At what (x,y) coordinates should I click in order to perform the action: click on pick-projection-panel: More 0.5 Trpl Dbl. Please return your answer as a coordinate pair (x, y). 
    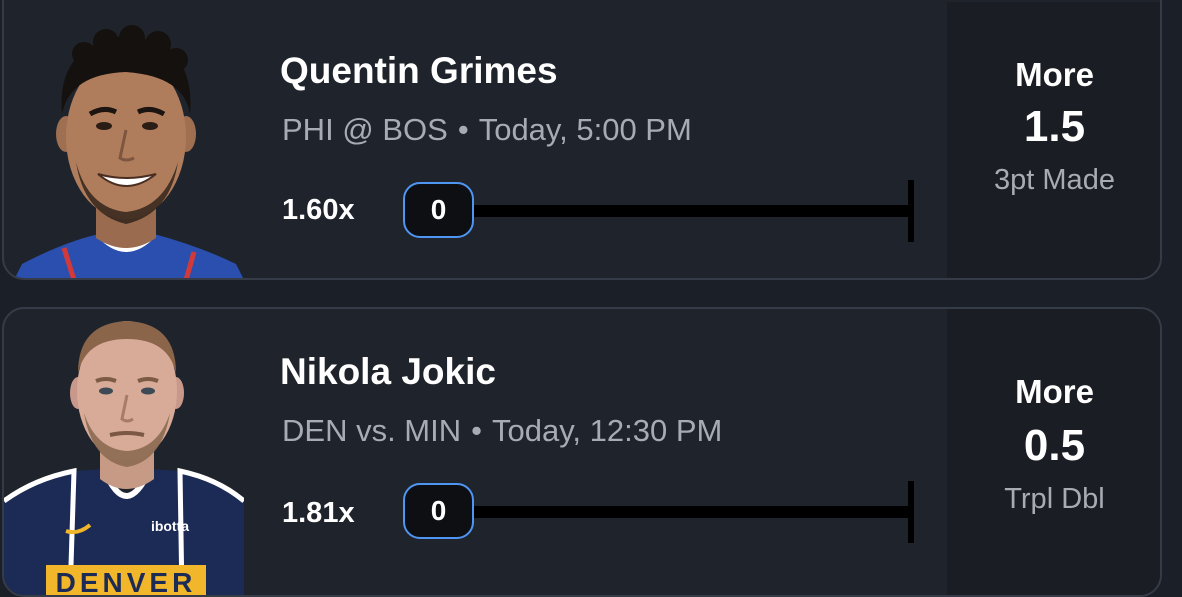
    Looking at the image, I should click on (1053, 452).